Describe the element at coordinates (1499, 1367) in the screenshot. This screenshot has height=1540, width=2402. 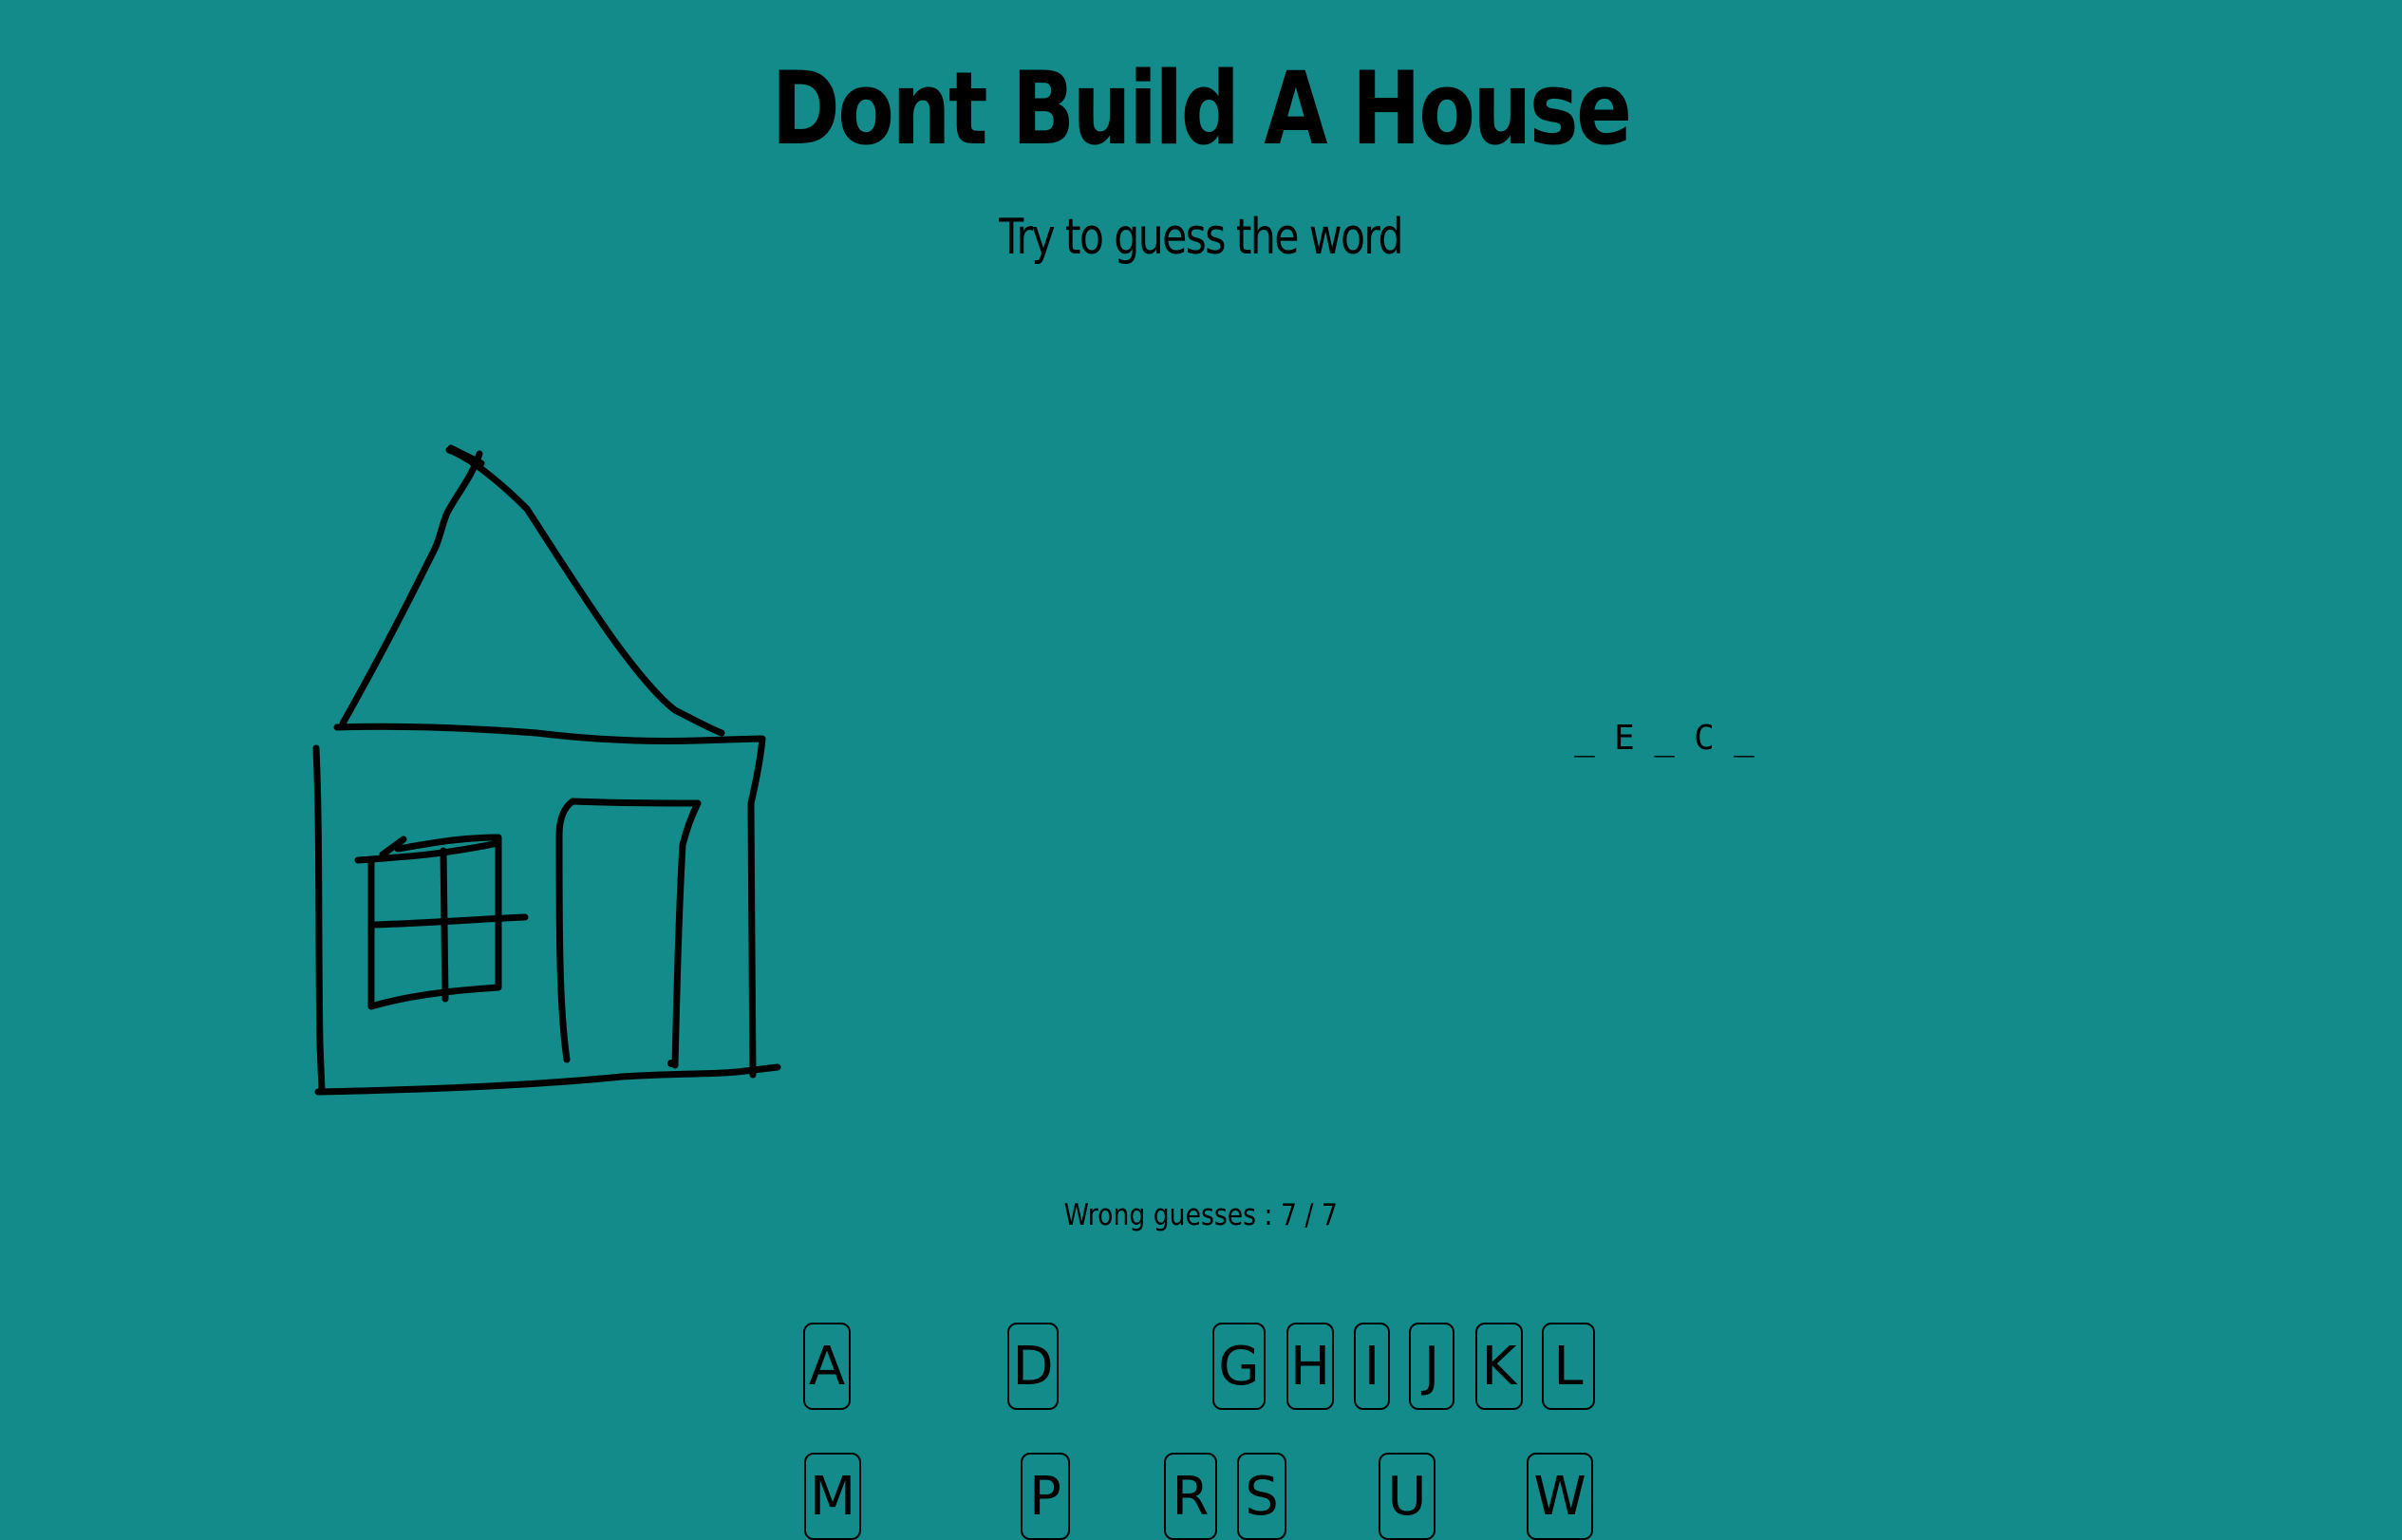
I see `letter-key-k: K` at that location.